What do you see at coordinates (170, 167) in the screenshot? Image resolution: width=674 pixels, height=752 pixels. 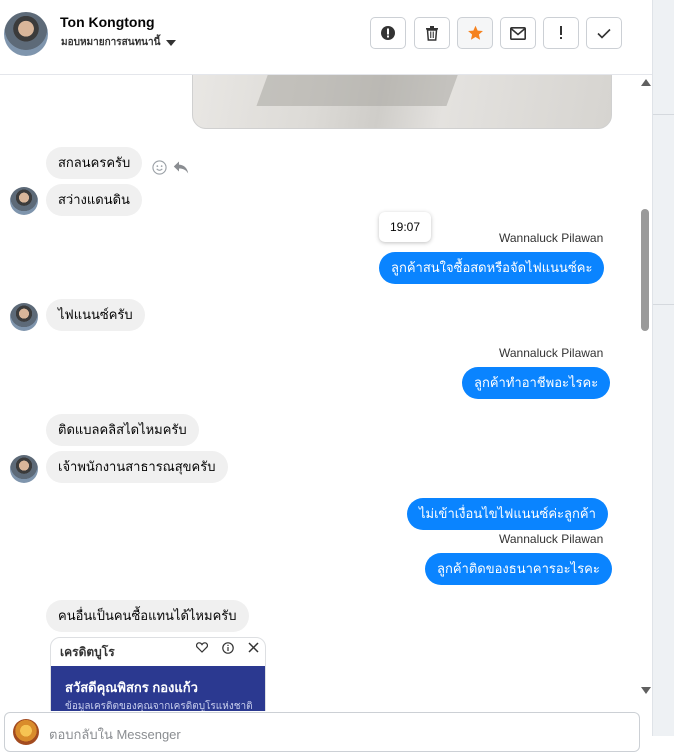 I see `message-actions` at bounding box center [170, 167].